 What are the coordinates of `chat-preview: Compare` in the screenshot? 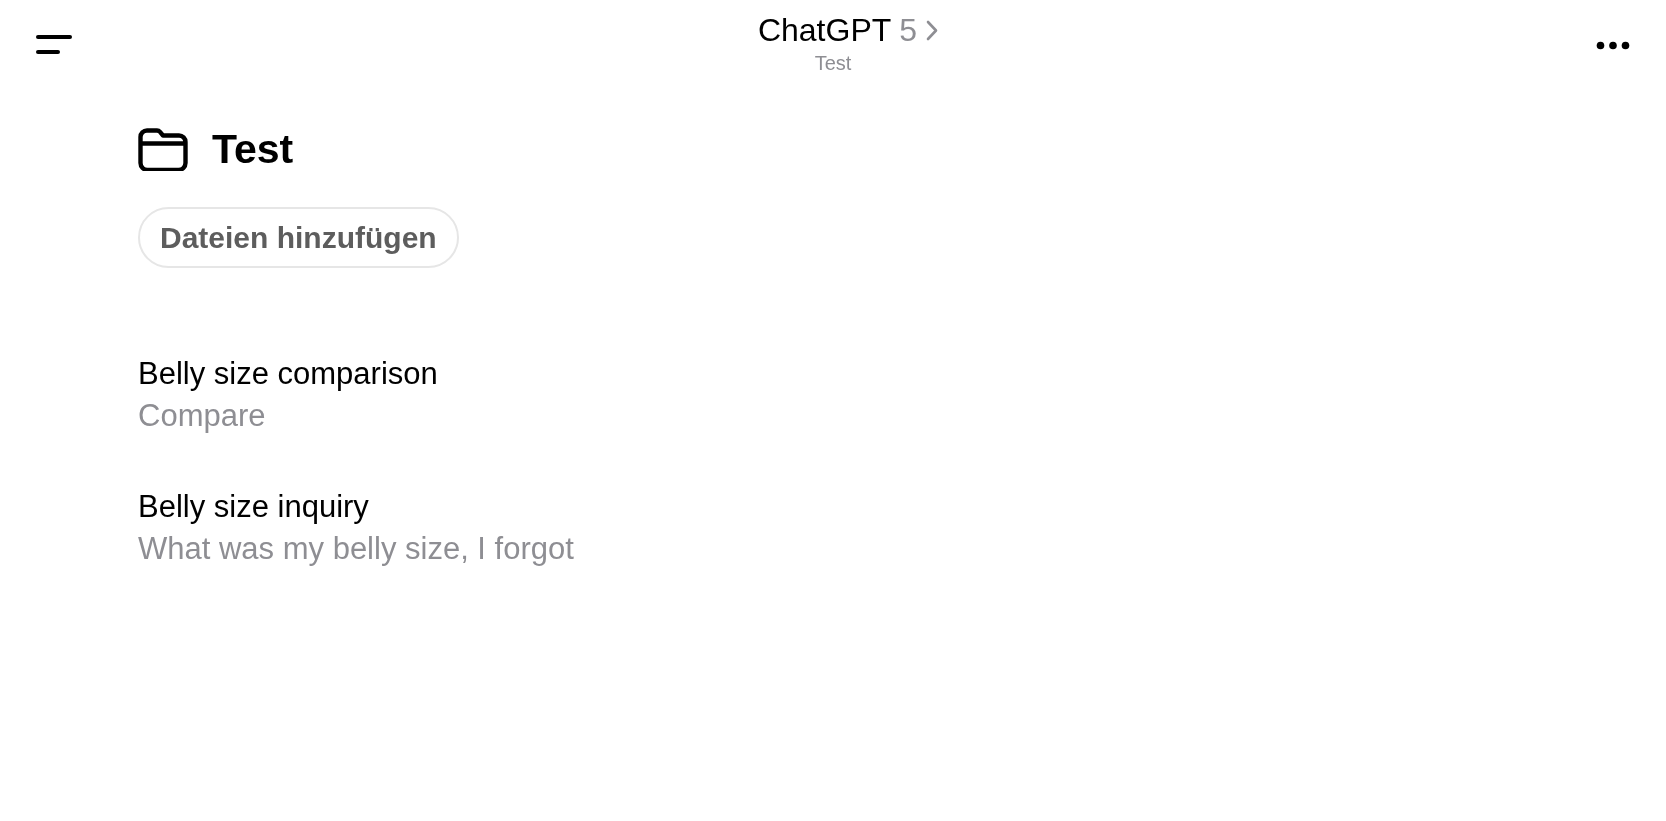 It's located at (202, 416).